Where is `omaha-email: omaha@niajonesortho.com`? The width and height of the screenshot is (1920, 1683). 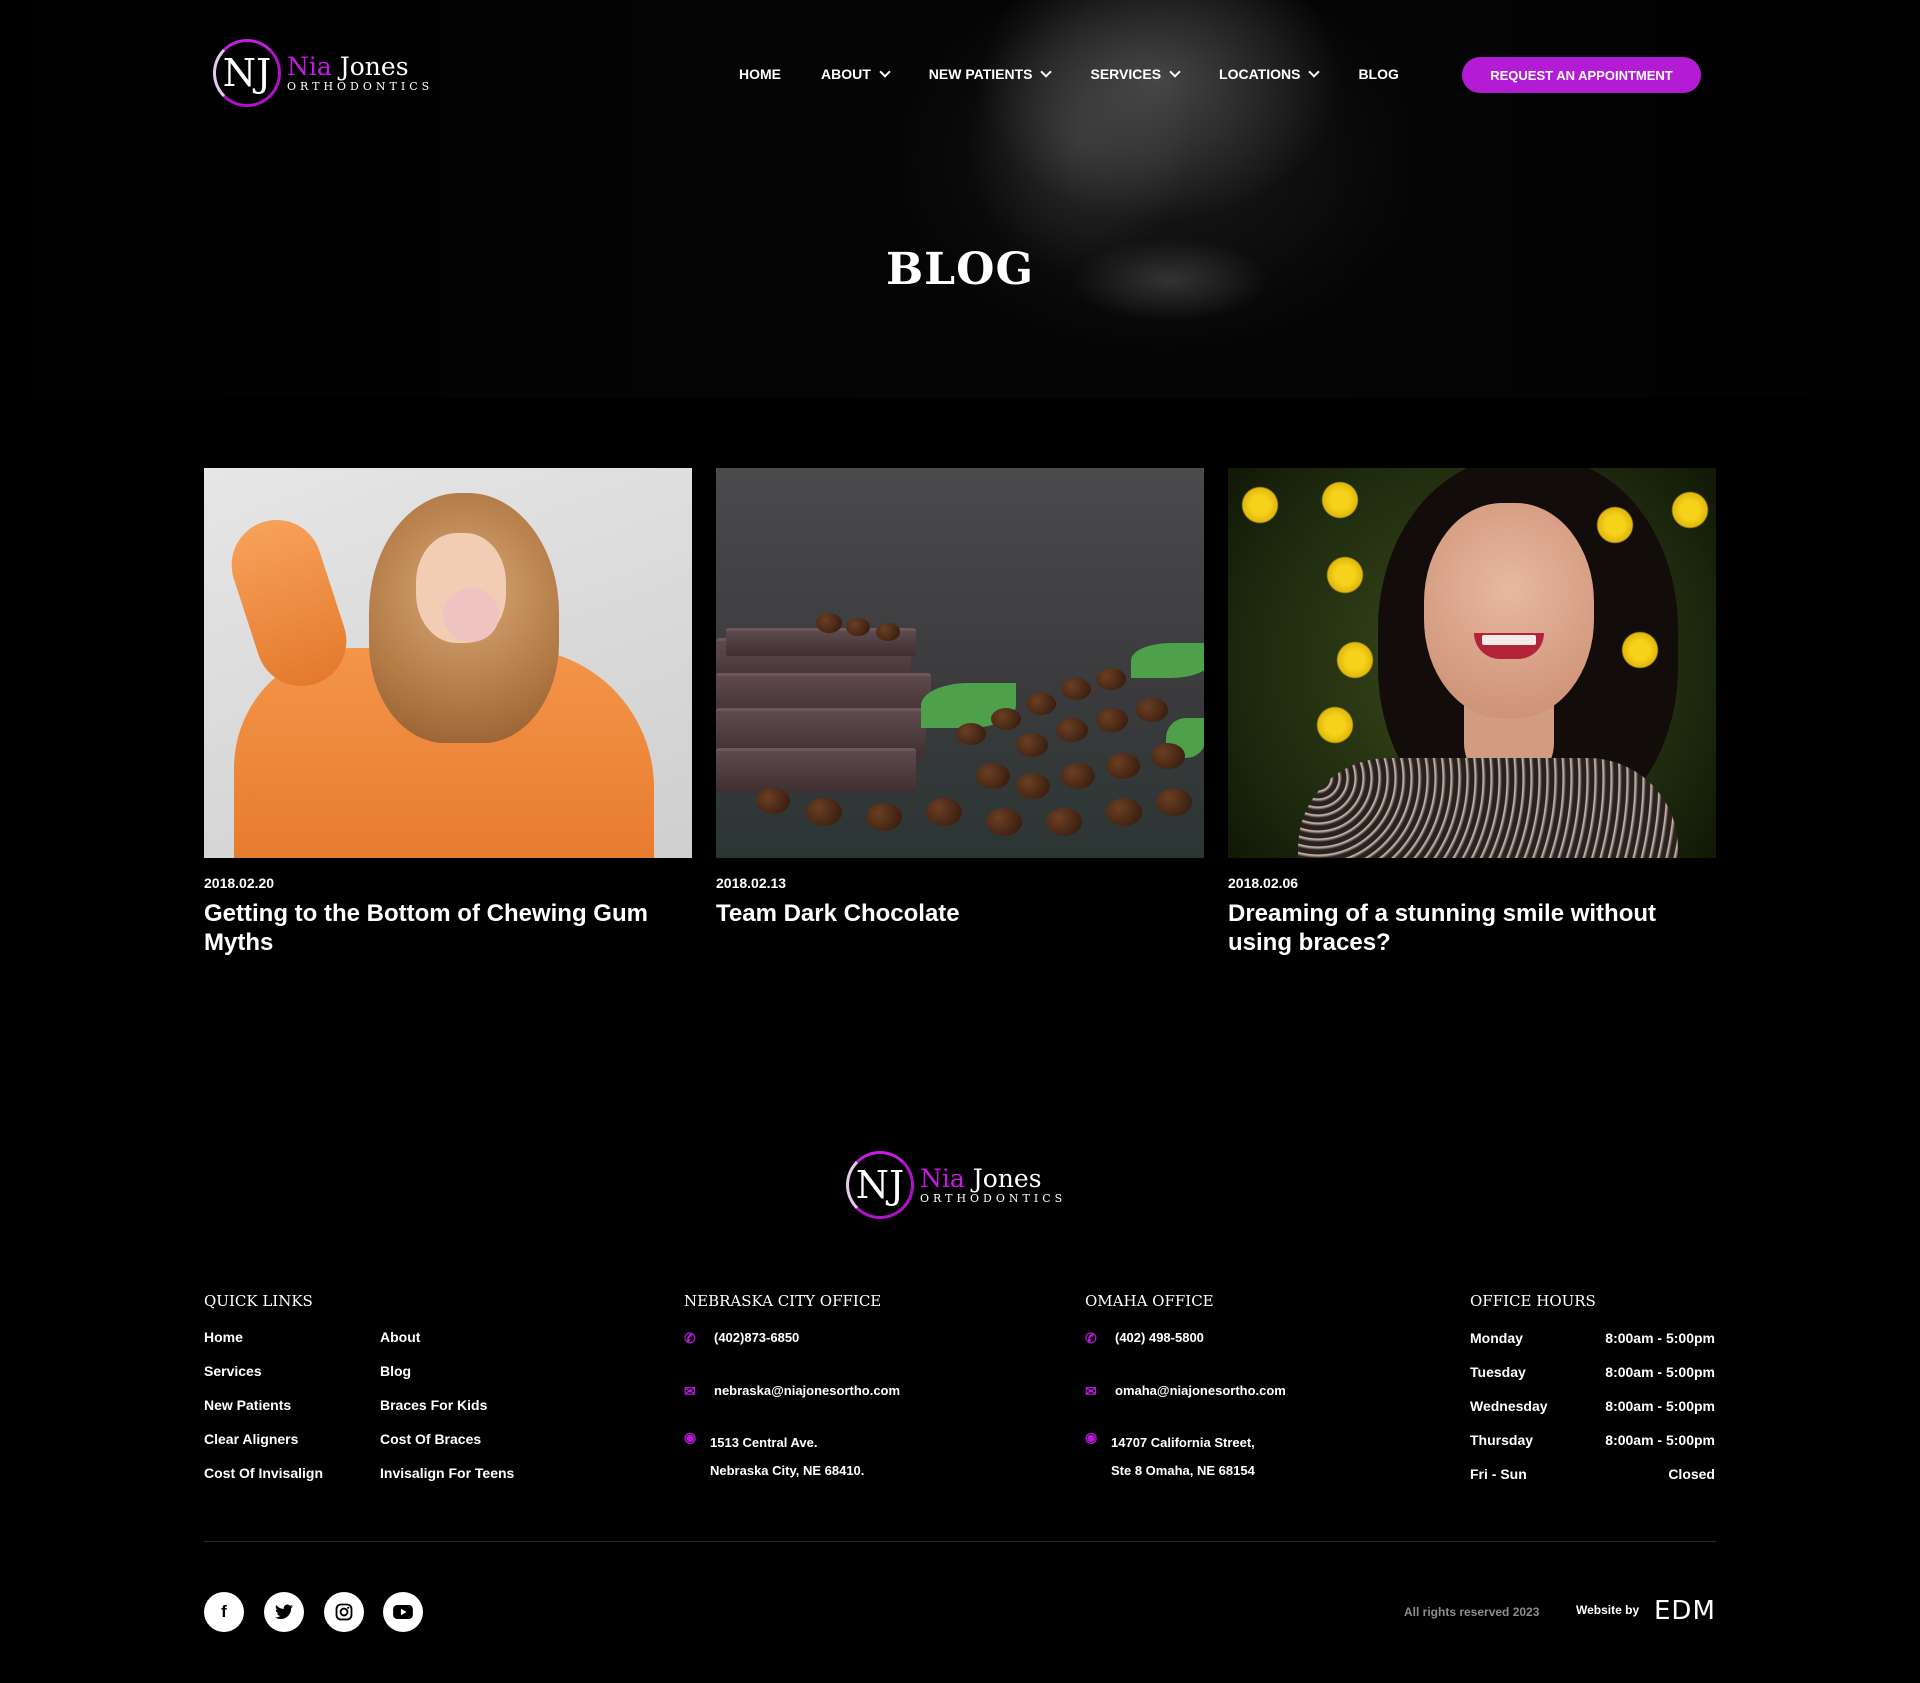 omaha-email: omaha@niajonesortho.com is located at coordinates (1200, 1390).